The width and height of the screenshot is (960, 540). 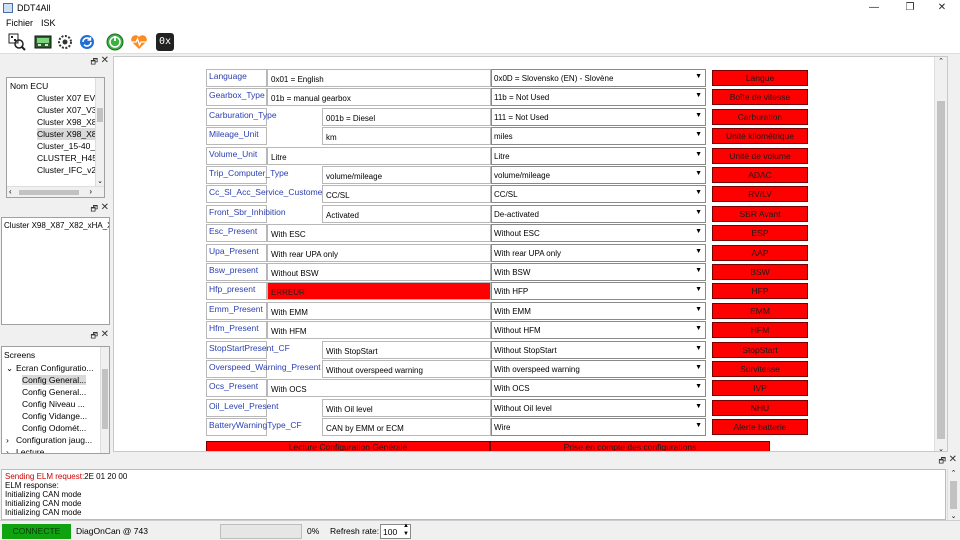 What do you see at coordinates (760, 97) in the screenshot?
I see `config-write-button: Boîte de vitesse` at bounding box center [760, 97].